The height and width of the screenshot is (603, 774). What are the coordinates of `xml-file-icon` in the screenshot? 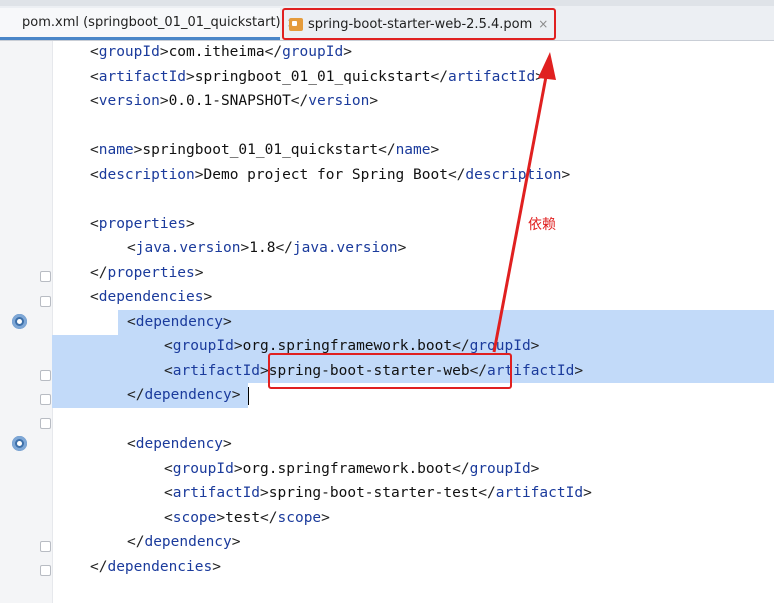 It's located at (11, 23).